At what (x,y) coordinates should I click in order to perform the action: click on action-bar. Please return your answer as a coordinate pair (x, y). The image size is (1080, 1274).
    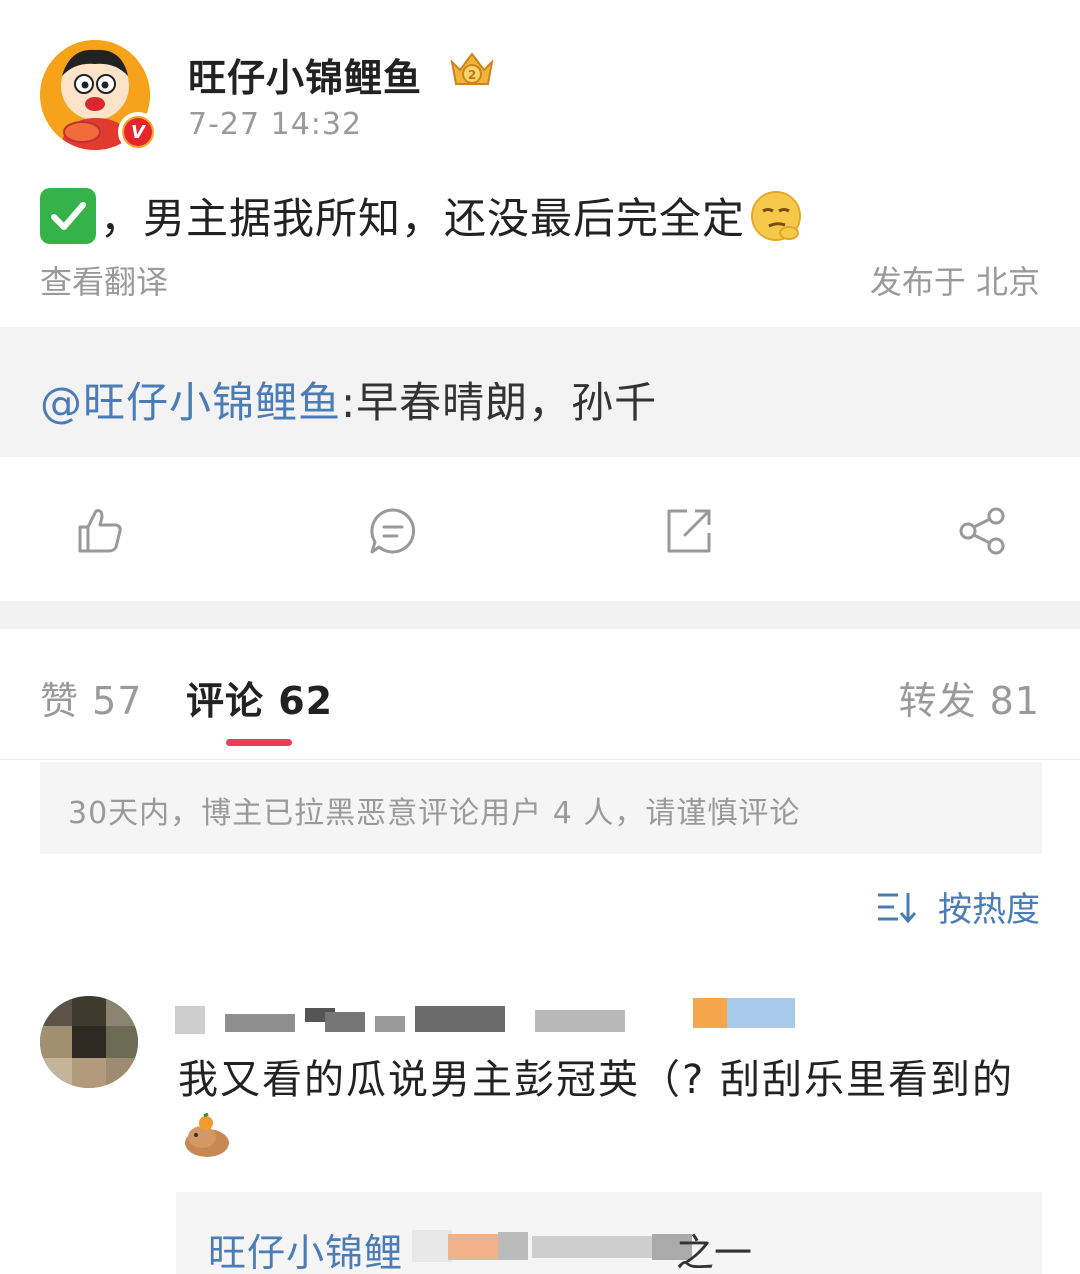
    Looking at the image, I should click on (540, 530).